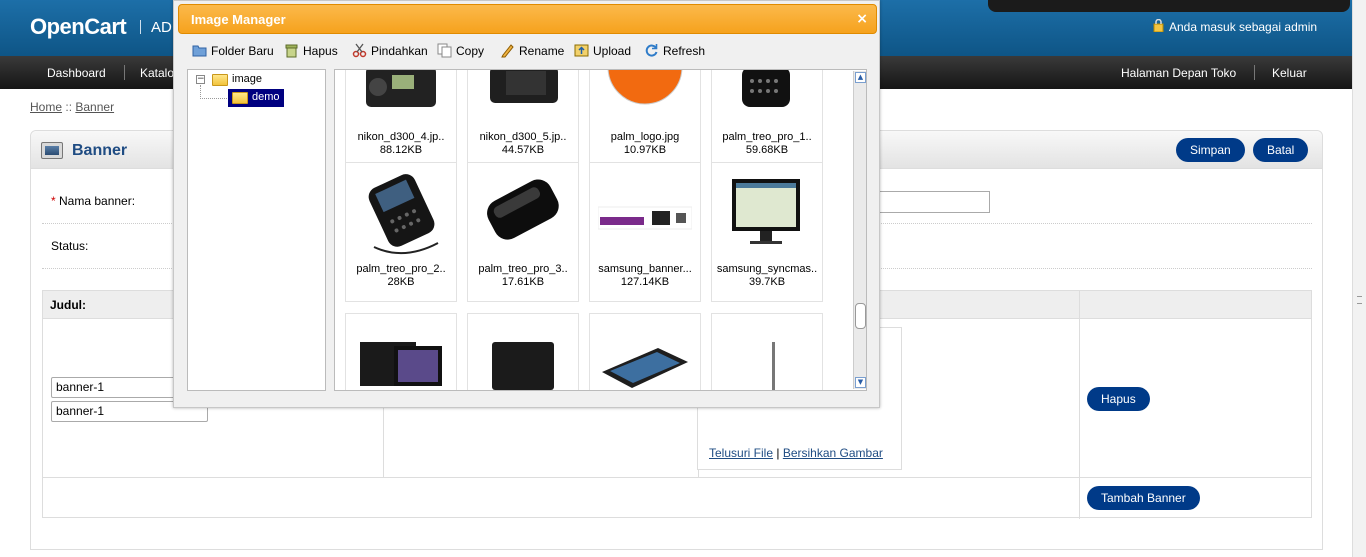  I want to click on copy-button: Copy, so click(460, 52).